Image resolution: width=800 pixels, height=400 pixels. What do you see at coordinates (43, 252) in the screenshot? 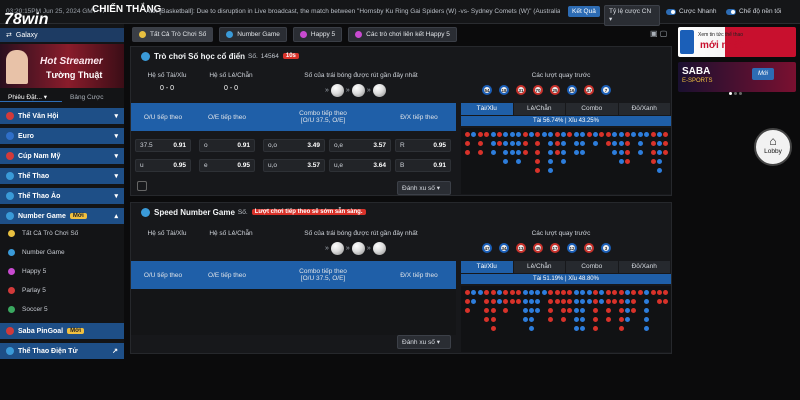
I see `subitem-label: Number Game` at bounding box center [43, 252].